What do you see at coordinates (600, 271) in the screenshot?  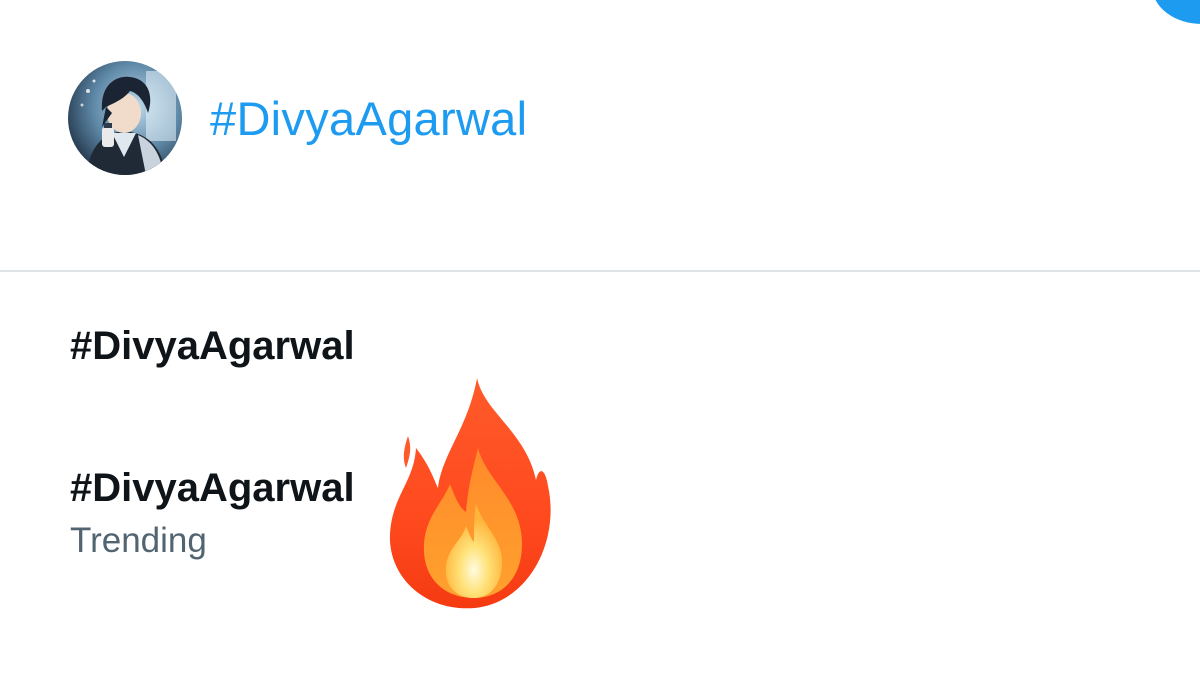 I see `divider` at bounding box center [600, 271].